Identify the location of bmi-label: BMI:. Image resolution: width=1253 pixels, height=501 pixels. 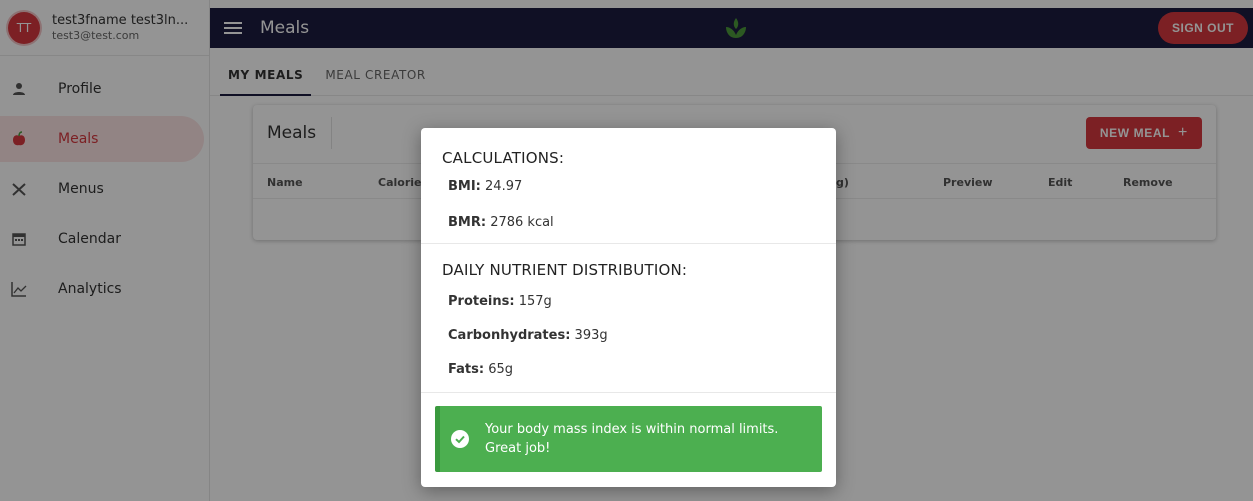
(464, 186).